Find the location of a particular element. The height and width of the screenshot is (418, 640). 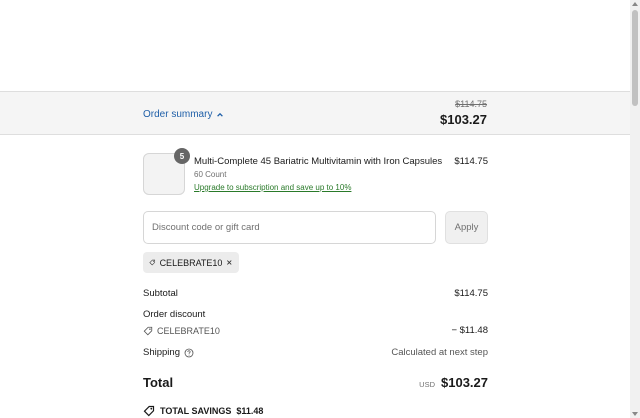

subtotal-label: Subtotal is located at coordinates (160, 293).